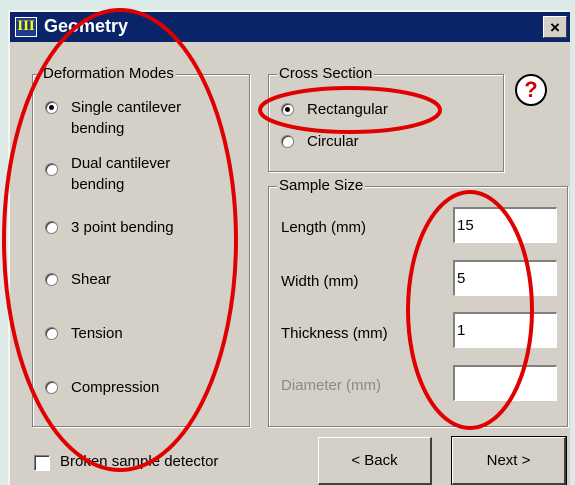  Describe the element at coordinates (375, 461) in the screenshot. I see `back-button: < Back` at that location.